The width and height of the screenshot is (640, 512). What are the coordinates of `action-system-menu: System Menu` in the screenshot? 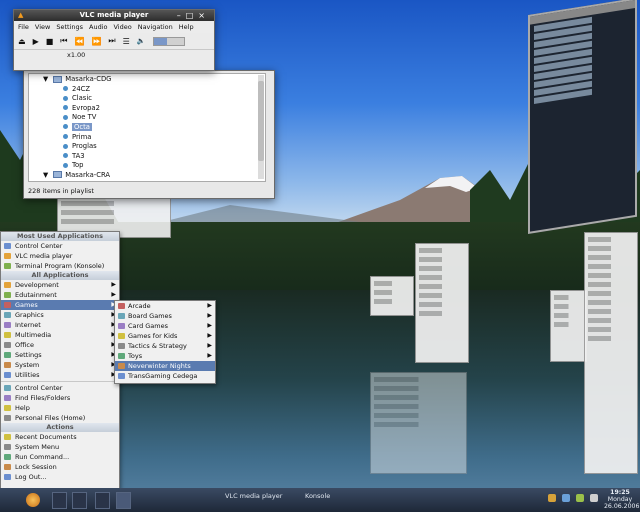 It's located at (60, 447).